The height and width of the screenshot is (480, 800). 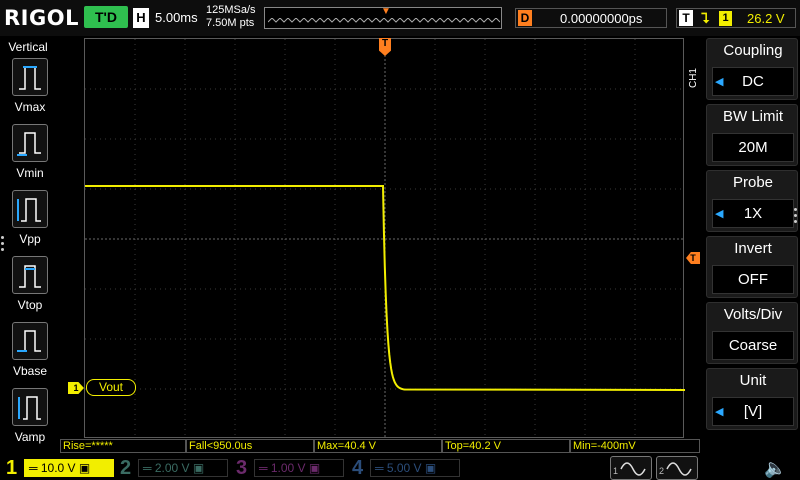 What do you see at coordinates (30, 305) in the screenshot?
I see `measure-label: Vtop` at bounding box center [30, 305].